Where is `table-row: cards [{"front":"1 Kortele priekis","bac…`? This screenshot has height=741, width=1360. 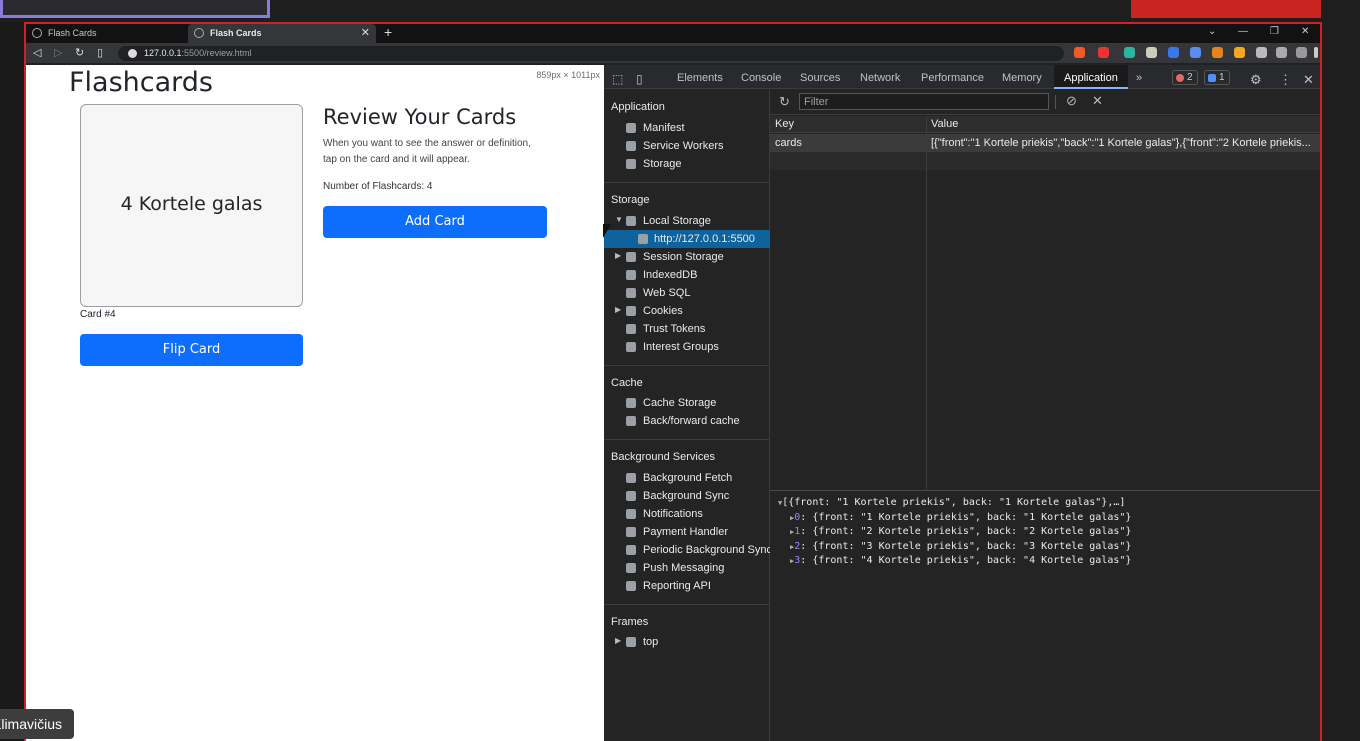
table-row: cards [{"front":"1 Kortele priekis","bac… is located at coordinates (1045, 143).